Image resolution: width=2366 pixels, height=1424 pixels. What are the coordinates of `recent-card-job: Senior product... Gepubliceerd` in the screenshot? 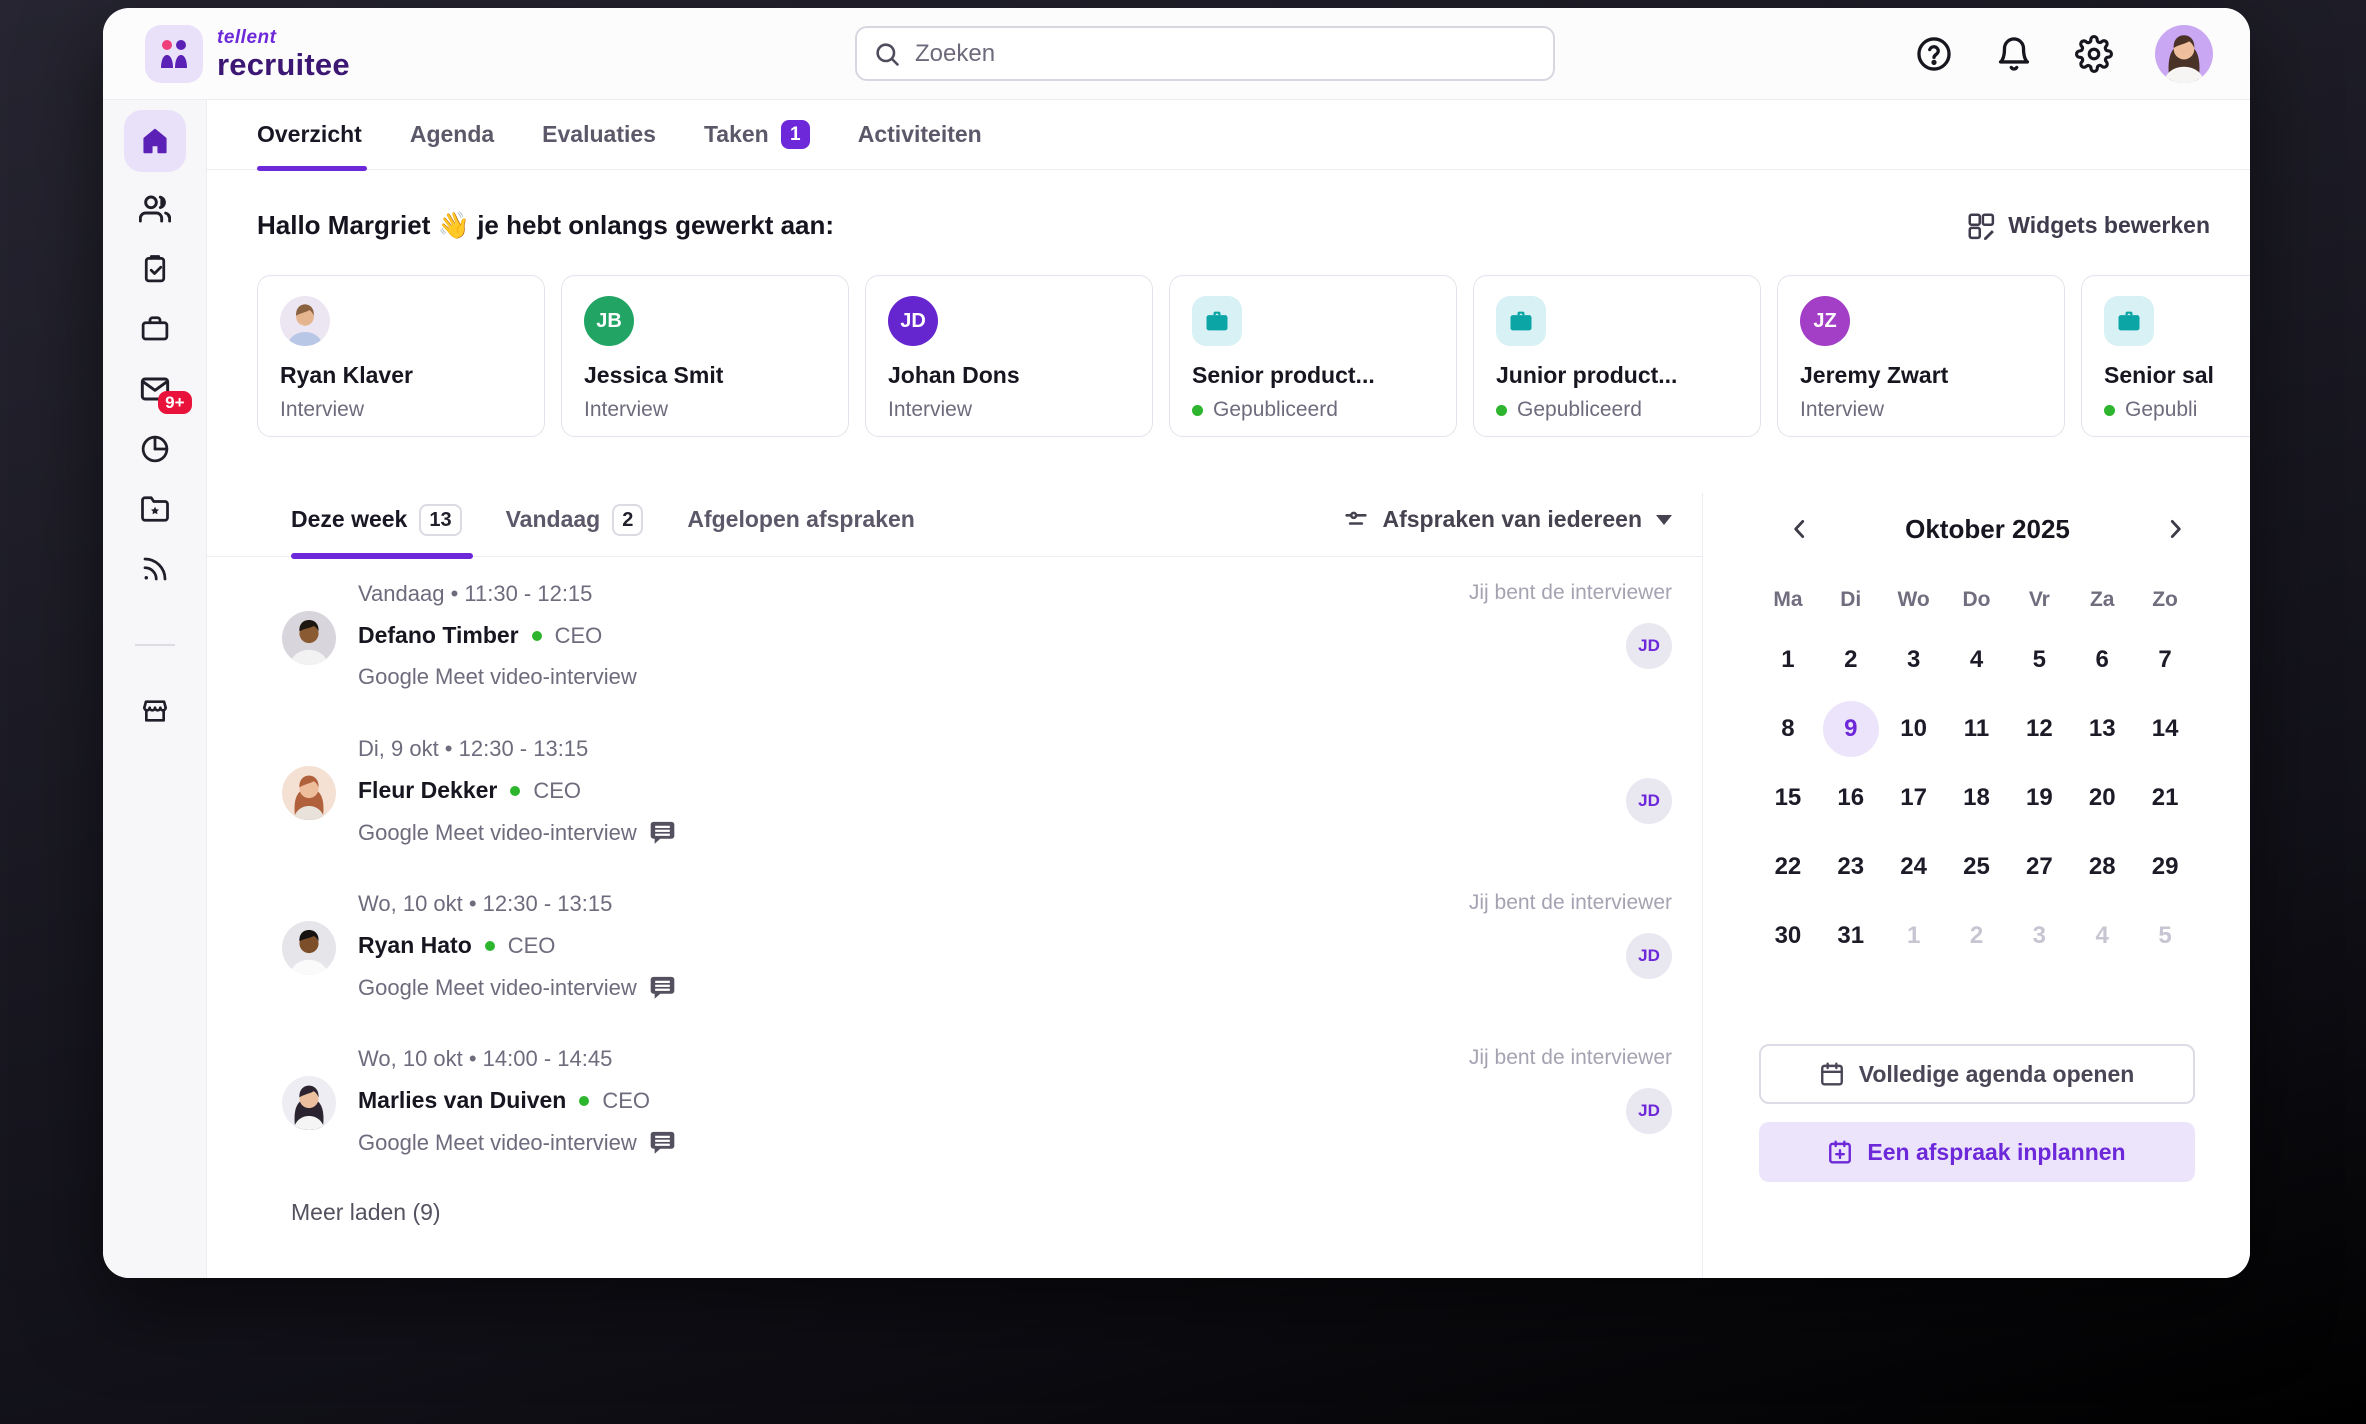 It's located at (1313, 356).